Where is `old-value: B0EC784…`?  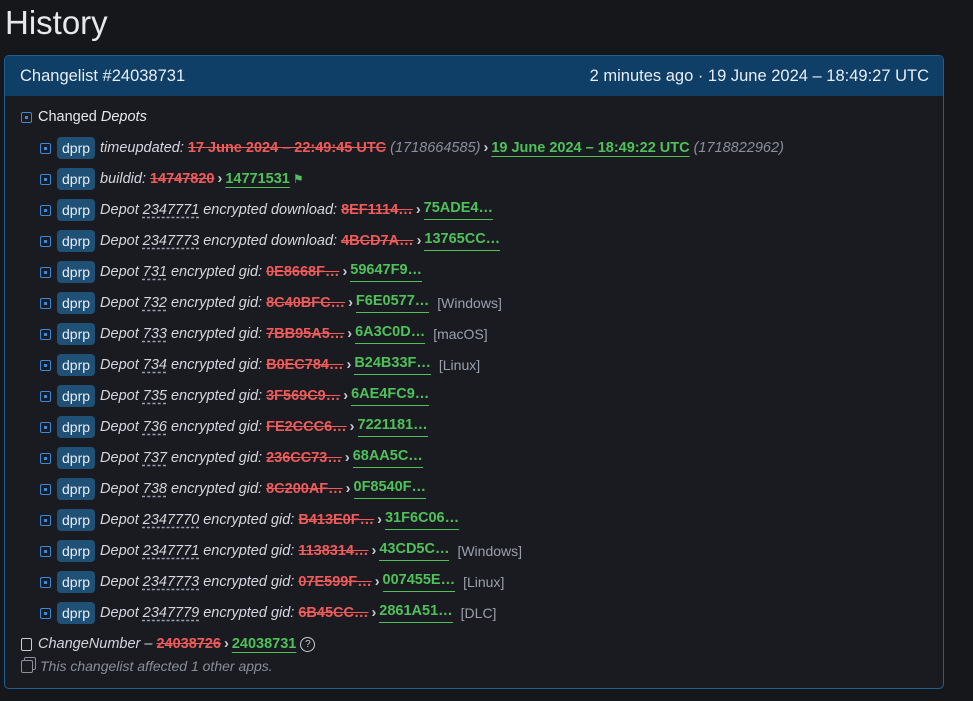 old-value: B0EC784… is located at coordinates (304, 365).